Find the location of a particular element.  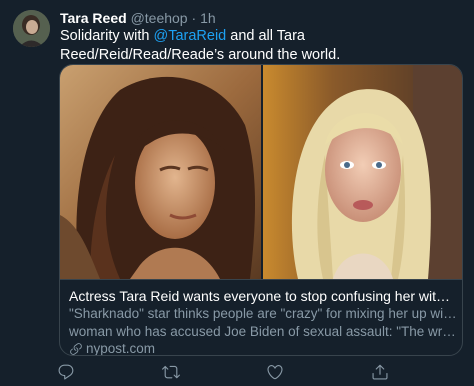

tweet-text-before: Solidarity with is located at coordinates (107, 36).